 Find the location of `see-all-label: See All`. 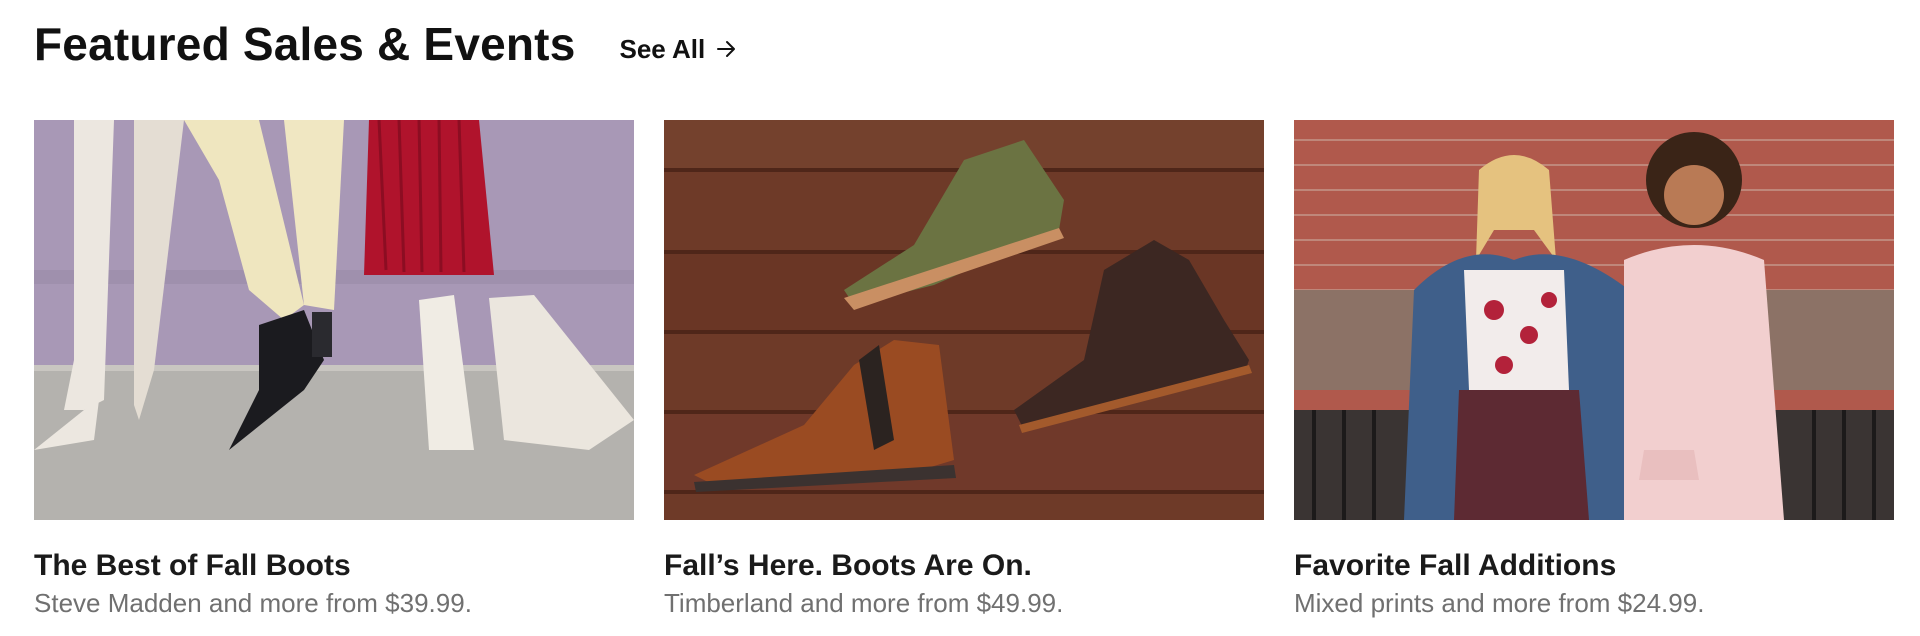

see-all-label: See All is located at coordinates (662, 48).